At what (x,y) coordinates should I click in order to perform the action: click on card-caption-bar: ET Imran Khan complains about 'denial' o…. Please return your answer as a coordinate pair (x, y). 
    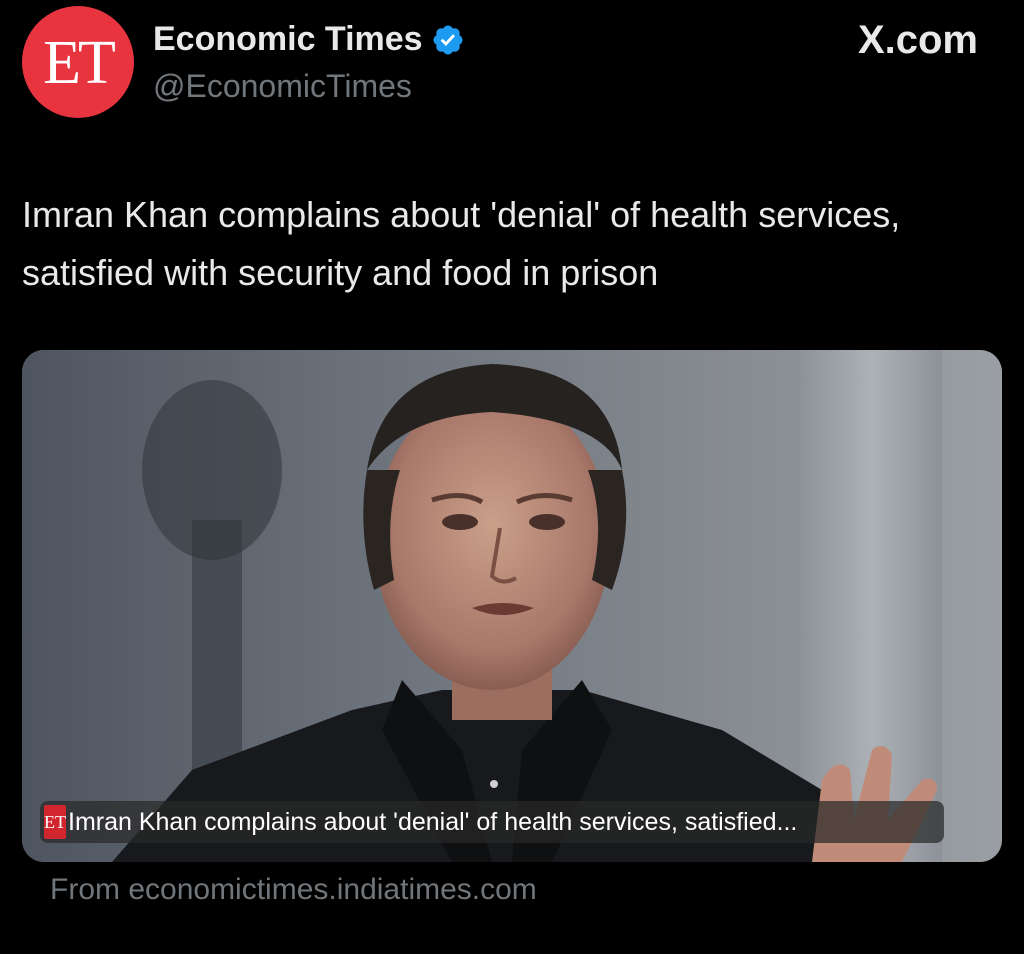
    Looking at the image, I should click on (492, 822).